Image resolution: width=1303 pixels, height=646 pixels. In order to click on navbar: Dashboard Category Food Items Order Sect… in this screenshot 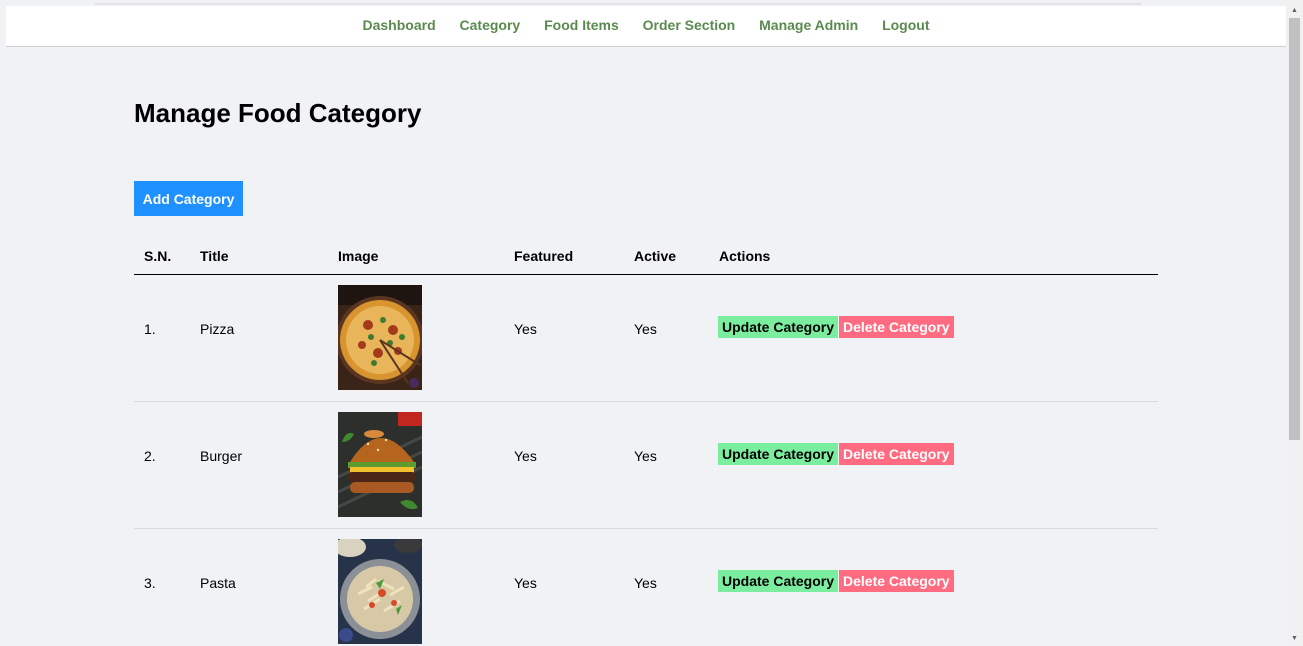, I will do `click(646, 26)`.